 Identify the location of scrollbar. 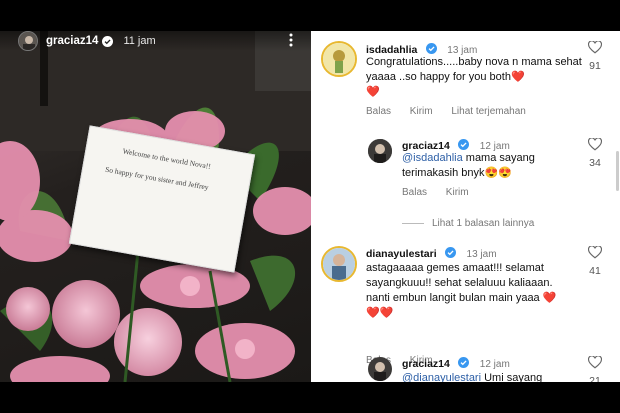
(617, 171).